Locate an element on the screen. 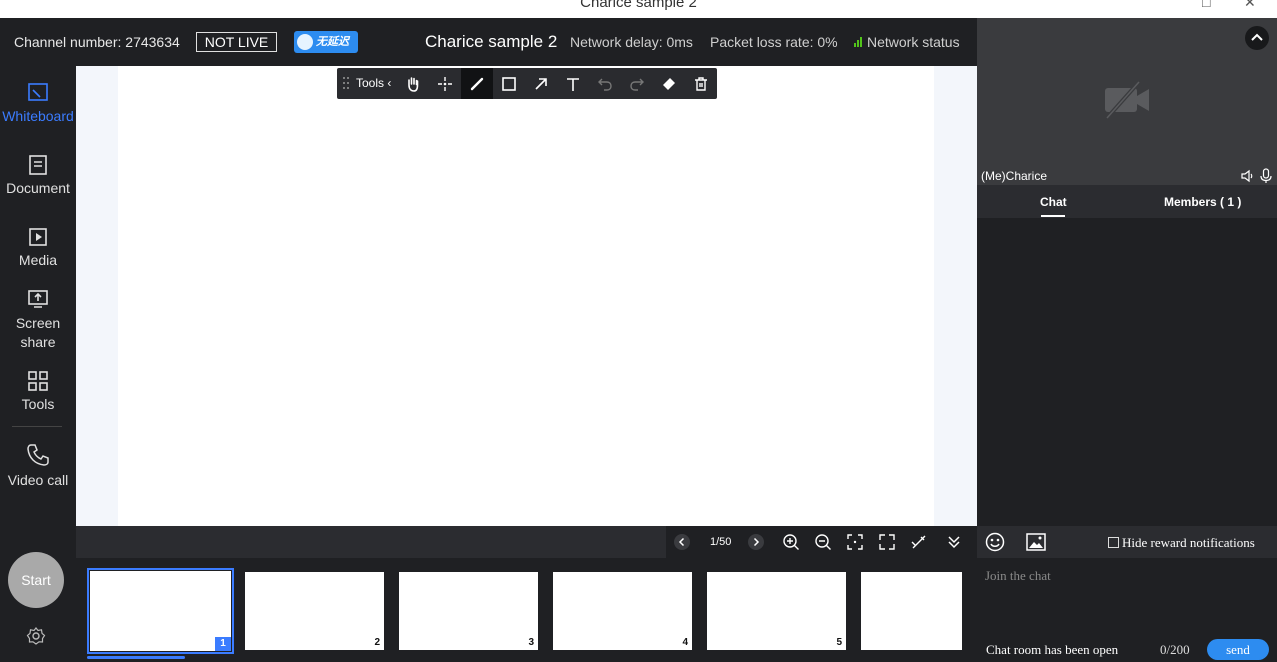 This screenshot has width=1277, height=662. page-thumbnails: 1 2 3 4 5 is located at coordinates (526, 610).